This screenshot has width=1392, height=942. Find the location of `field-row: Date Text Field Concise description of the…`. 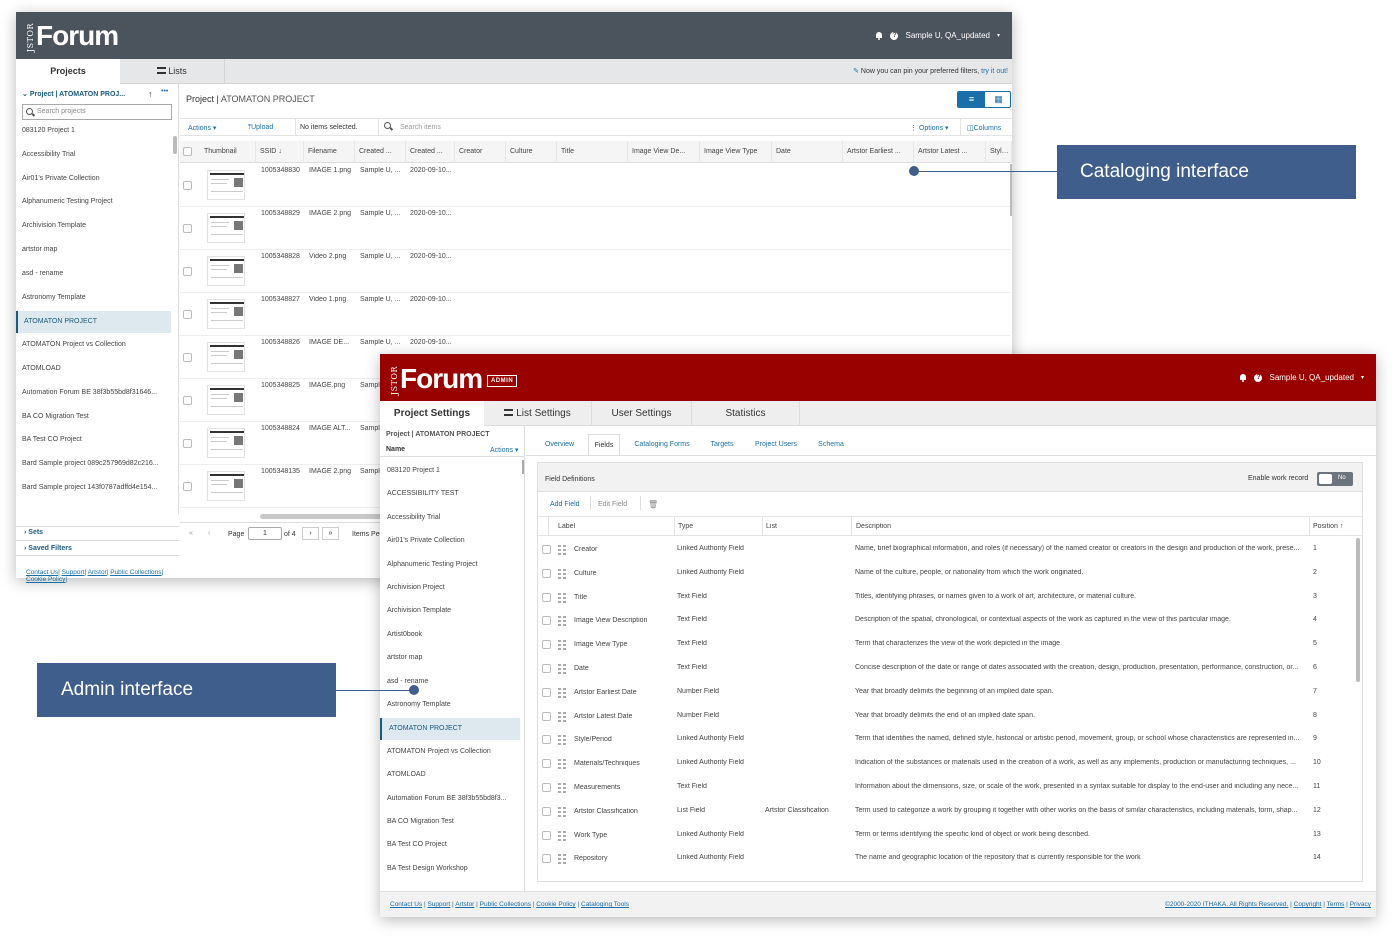

field-row: Date Text Field Concise description of the… is located at coordinates (945, 668).